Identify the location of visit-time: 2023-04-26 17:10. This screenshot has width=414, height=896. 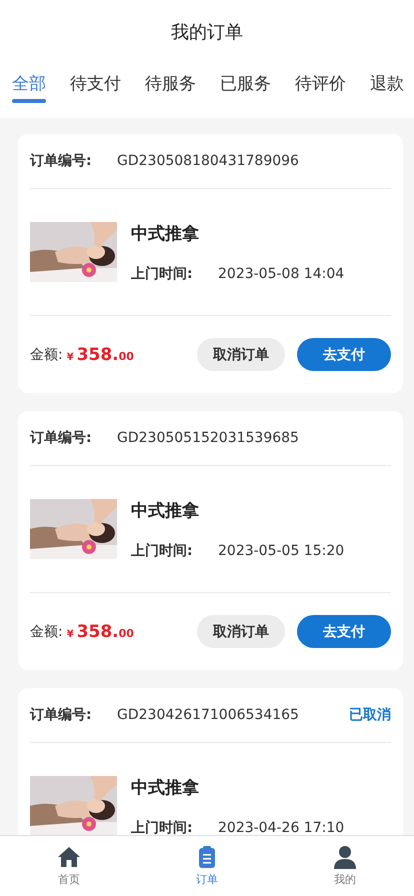
(281, 827).